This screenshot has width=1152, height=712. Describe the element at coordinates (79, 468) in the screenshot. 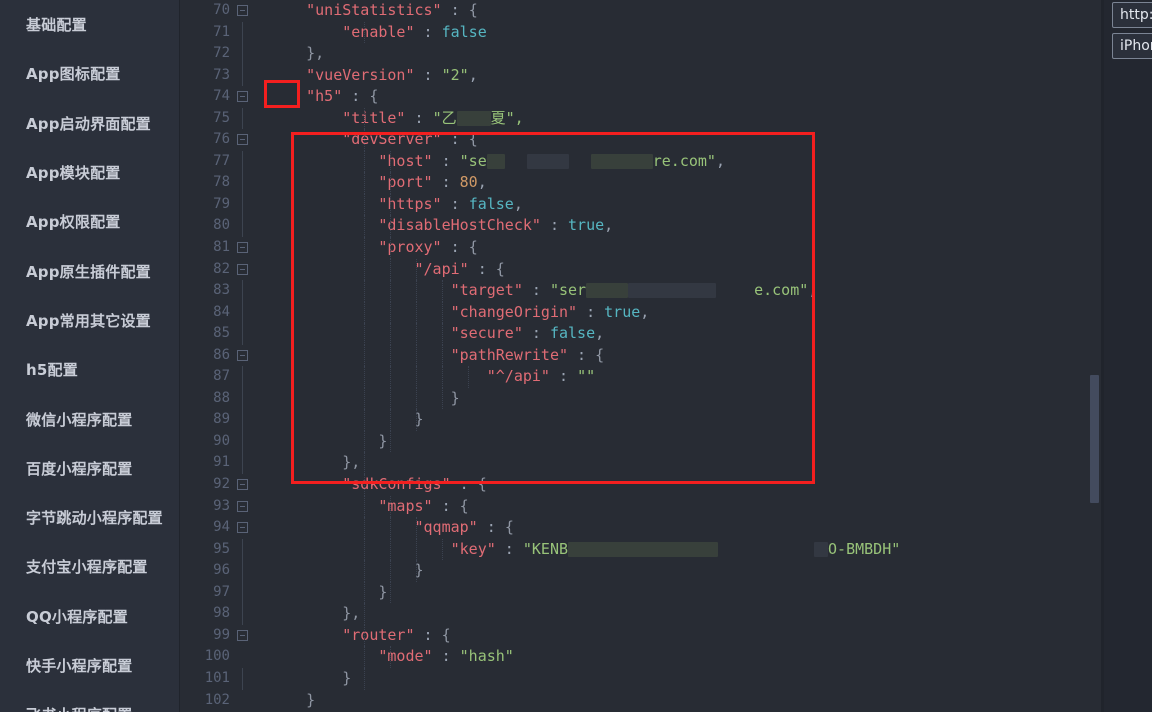

I see `sidebar-item-label: 百度小程序配置` at that location.